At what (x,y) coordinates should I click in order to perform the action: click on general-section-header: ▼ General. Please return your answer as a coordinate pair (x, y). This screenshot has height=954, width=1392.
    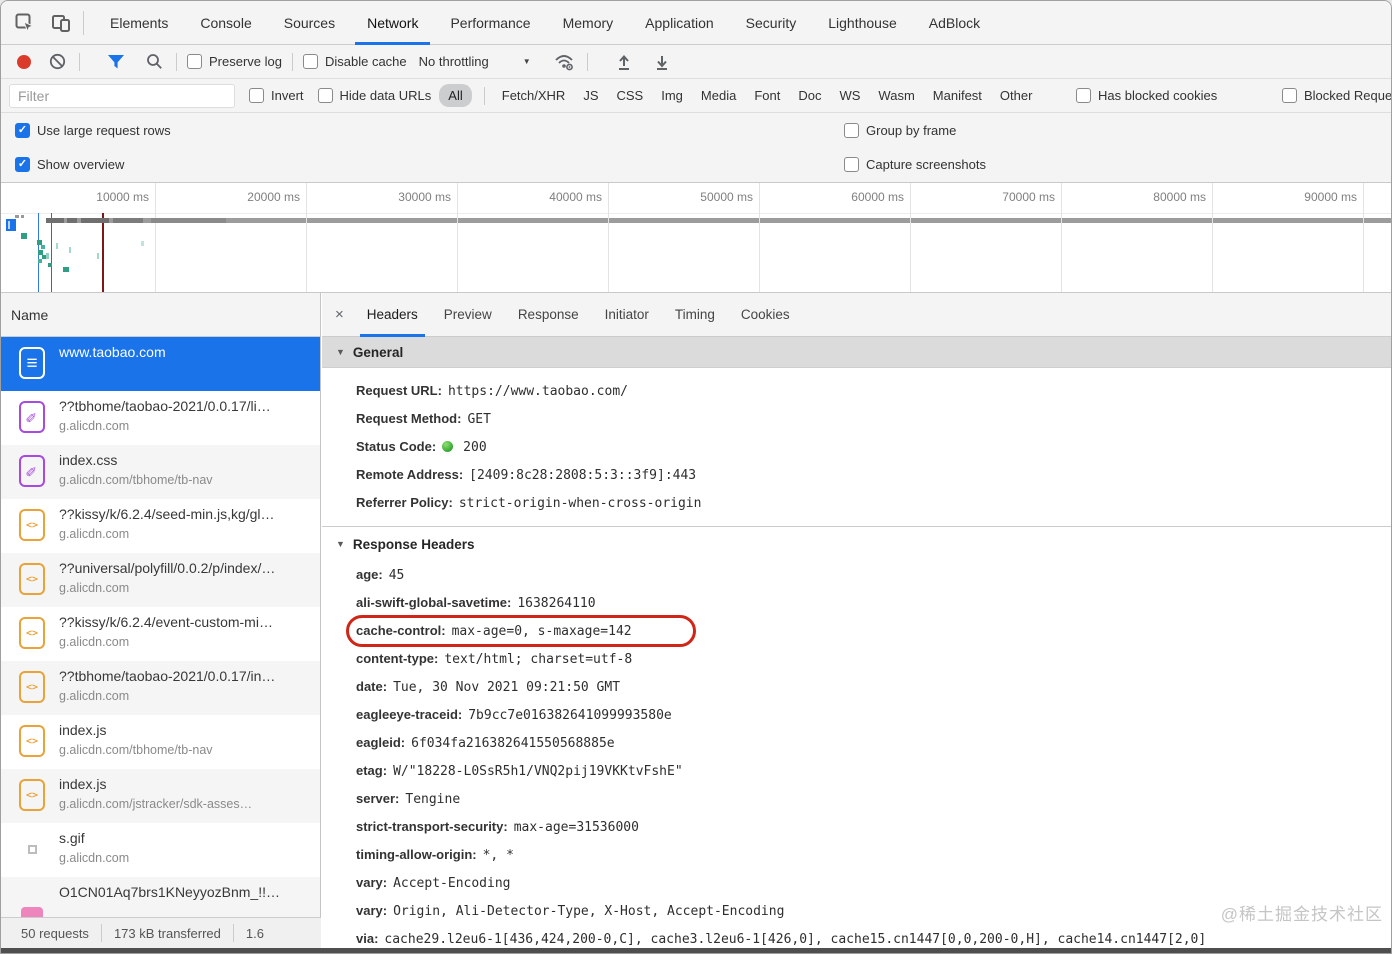
    Looking at the image, I should click on (856, 352).